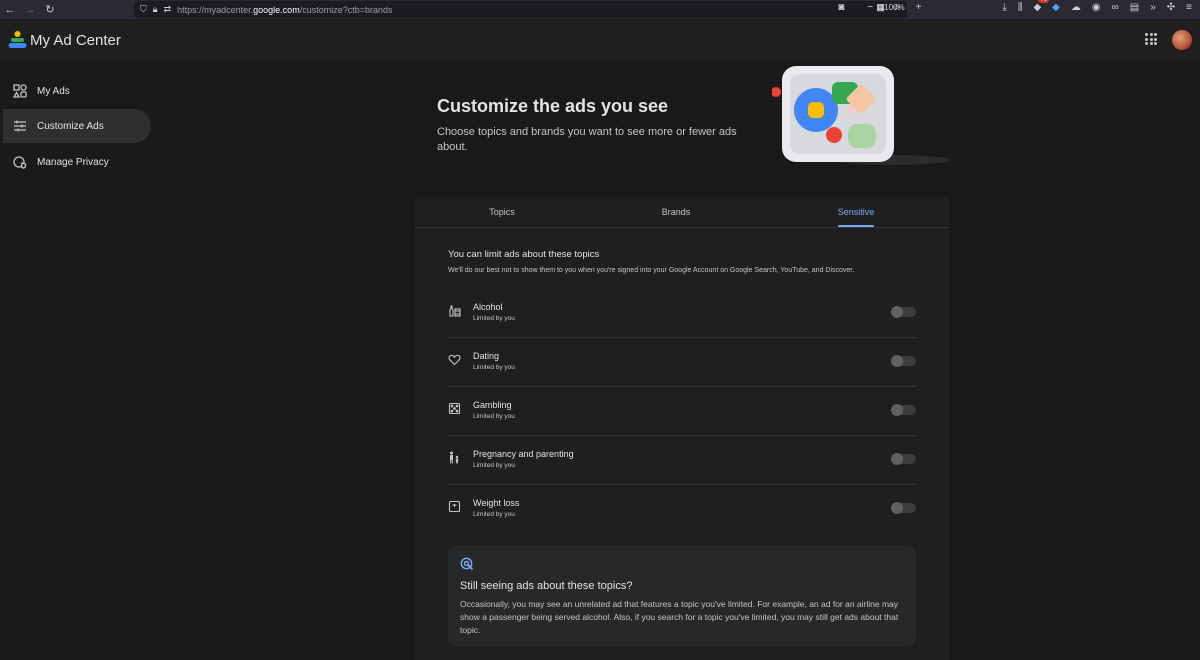 Image resolution: width=1200 pixels, height=660 pixels. What do you see at coordinates (1134, 7) in the screenshot?
I see `reader-icon: ▤` at bounding box center [1134, 7].